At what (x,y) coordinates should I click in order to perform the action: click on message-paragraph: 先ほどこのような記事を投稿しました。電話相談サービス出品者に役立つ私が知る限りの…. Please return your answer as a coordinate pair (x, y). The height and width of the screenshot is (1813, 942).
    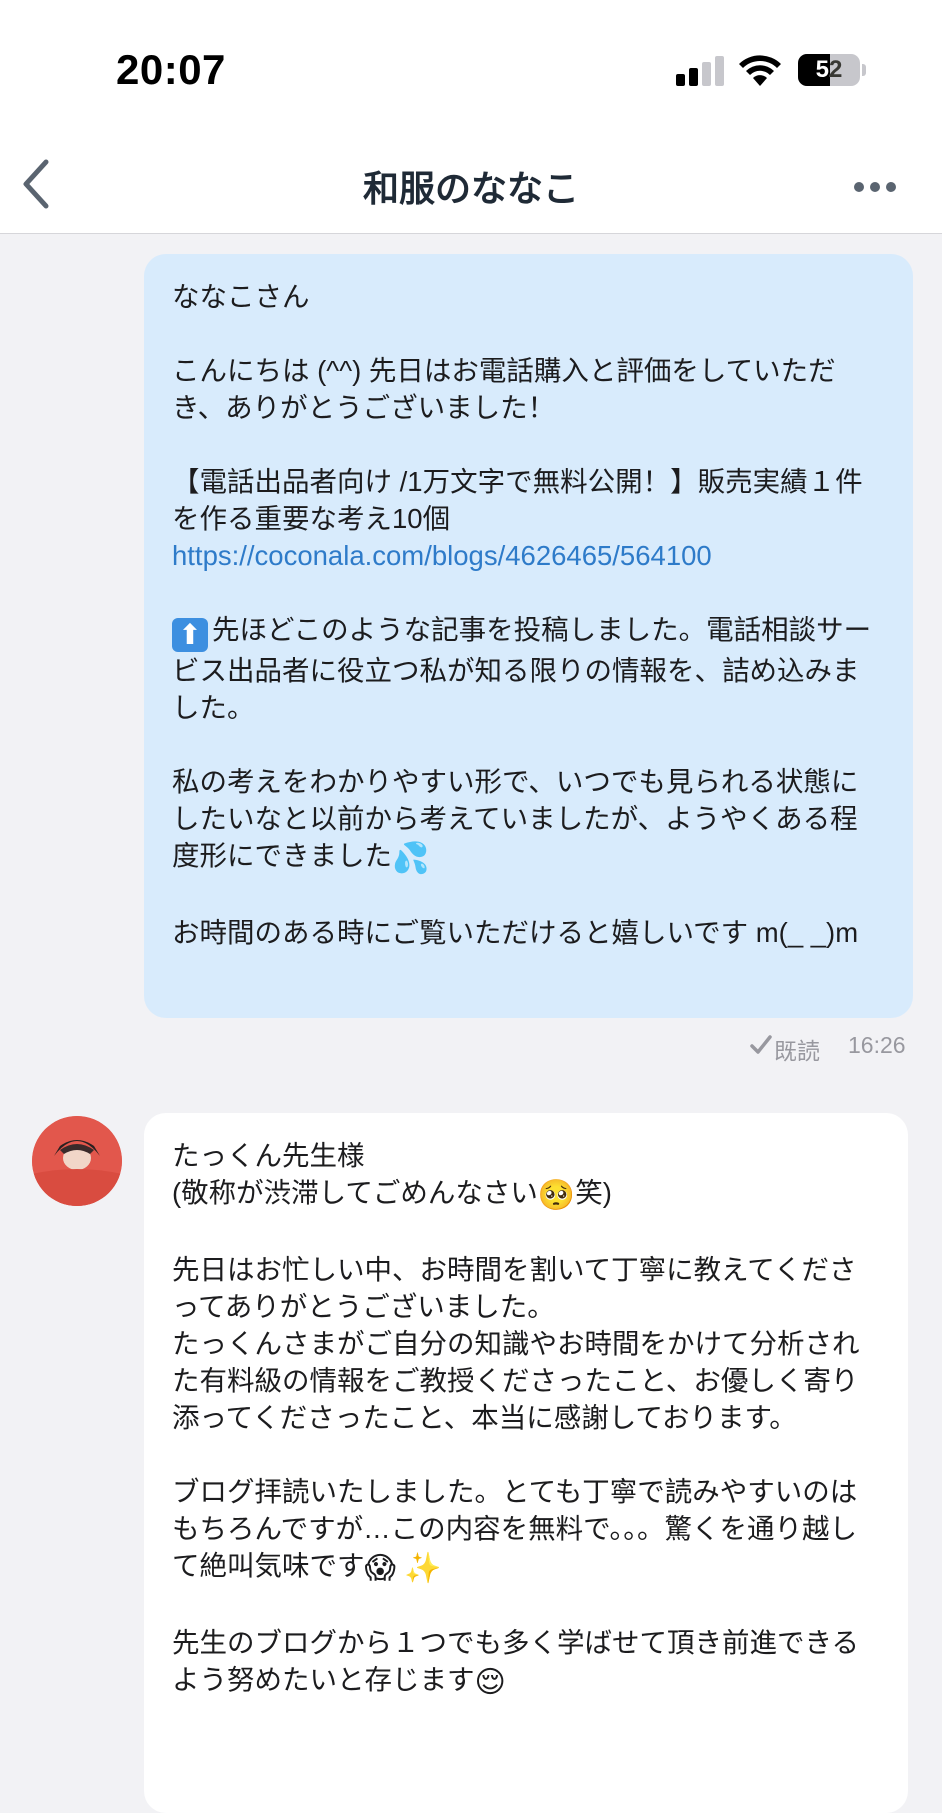
    Looking at the image, I should click on (522, 668).